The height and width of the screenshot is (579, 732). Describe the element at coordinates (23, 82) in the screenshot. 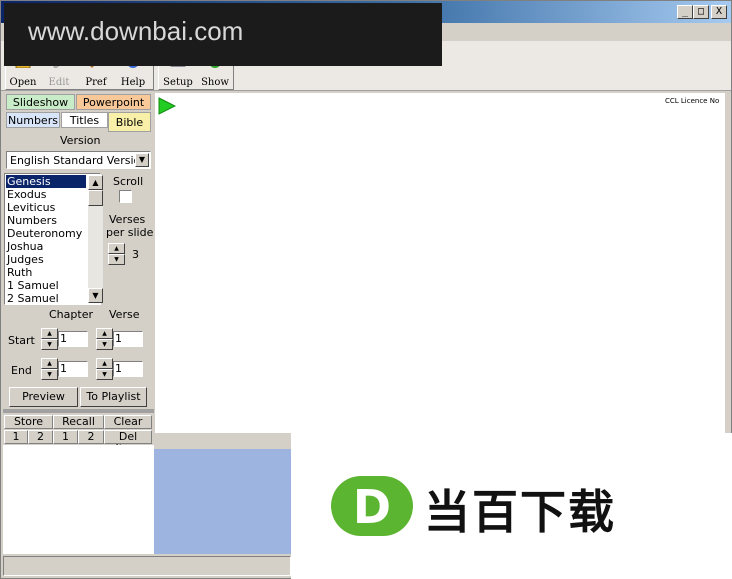

I see `open-label: Open` at that location.